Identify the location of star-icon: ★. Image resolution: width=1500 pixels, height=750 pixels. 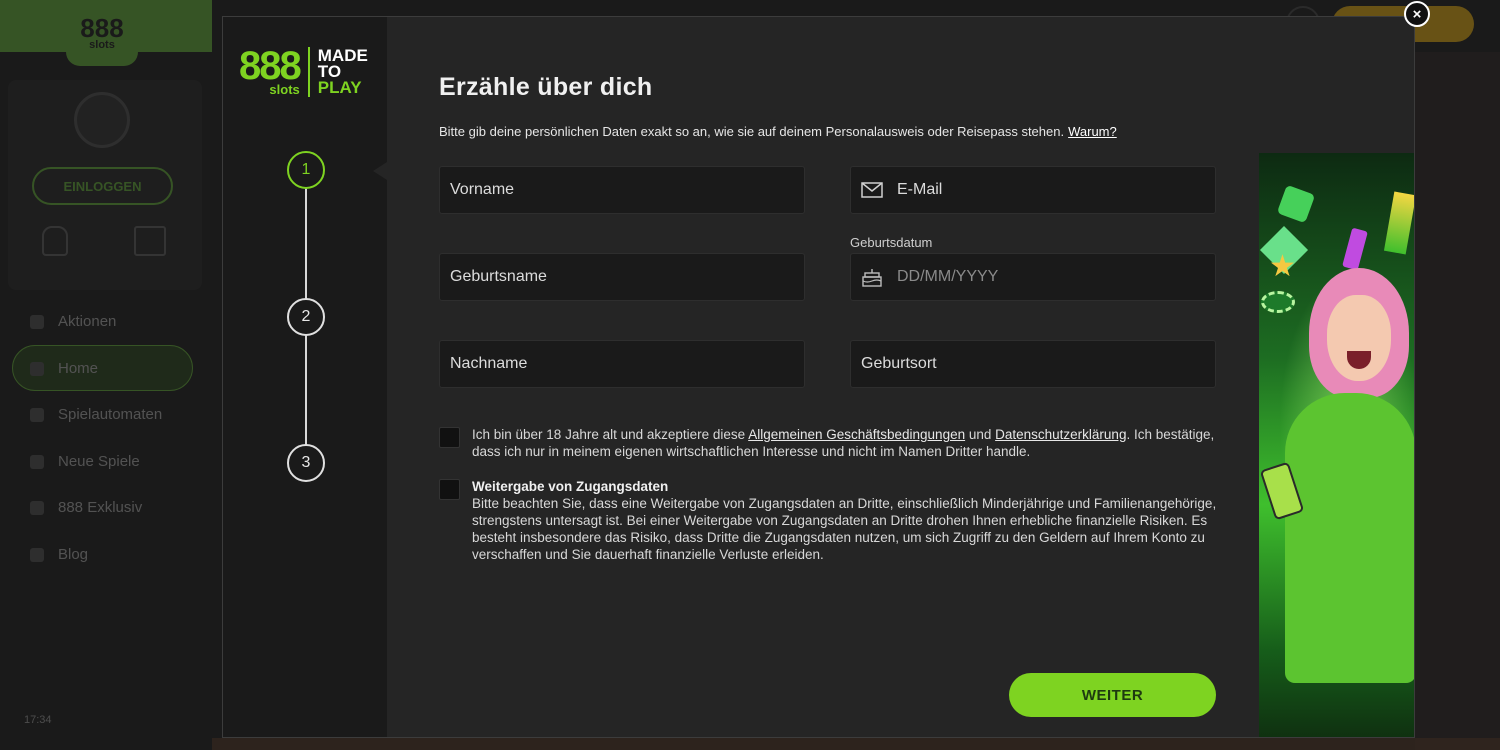
(1282, 266).